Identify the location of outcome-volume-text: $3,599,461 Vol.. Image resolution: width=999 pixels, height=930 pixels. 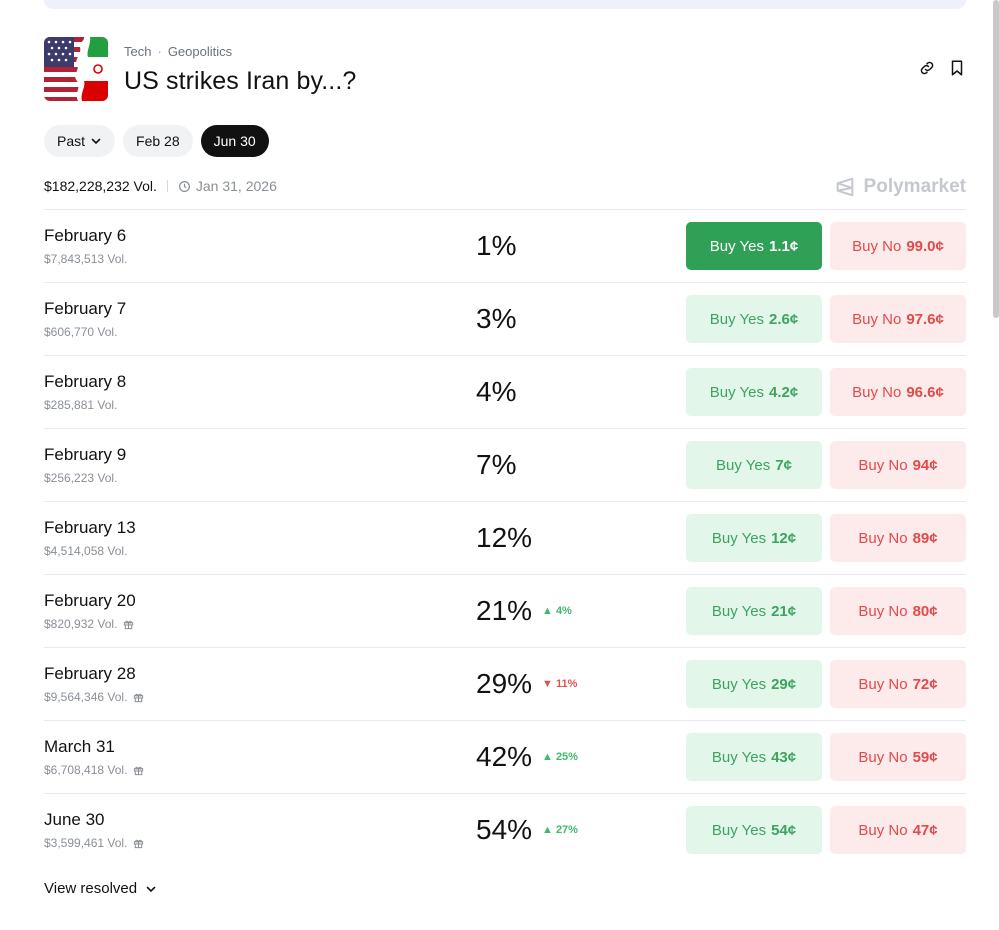
(86, 843).